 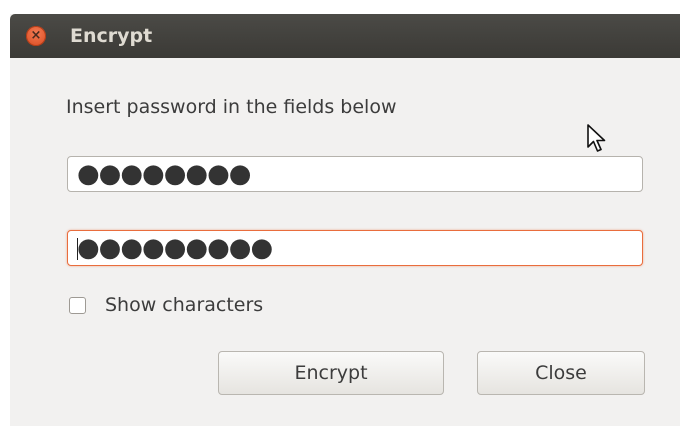 What do you see at coordinates (355, 174) in the screenshot?
I see `password-field: ●●●●●●●●` at bounding box center [355, 174].